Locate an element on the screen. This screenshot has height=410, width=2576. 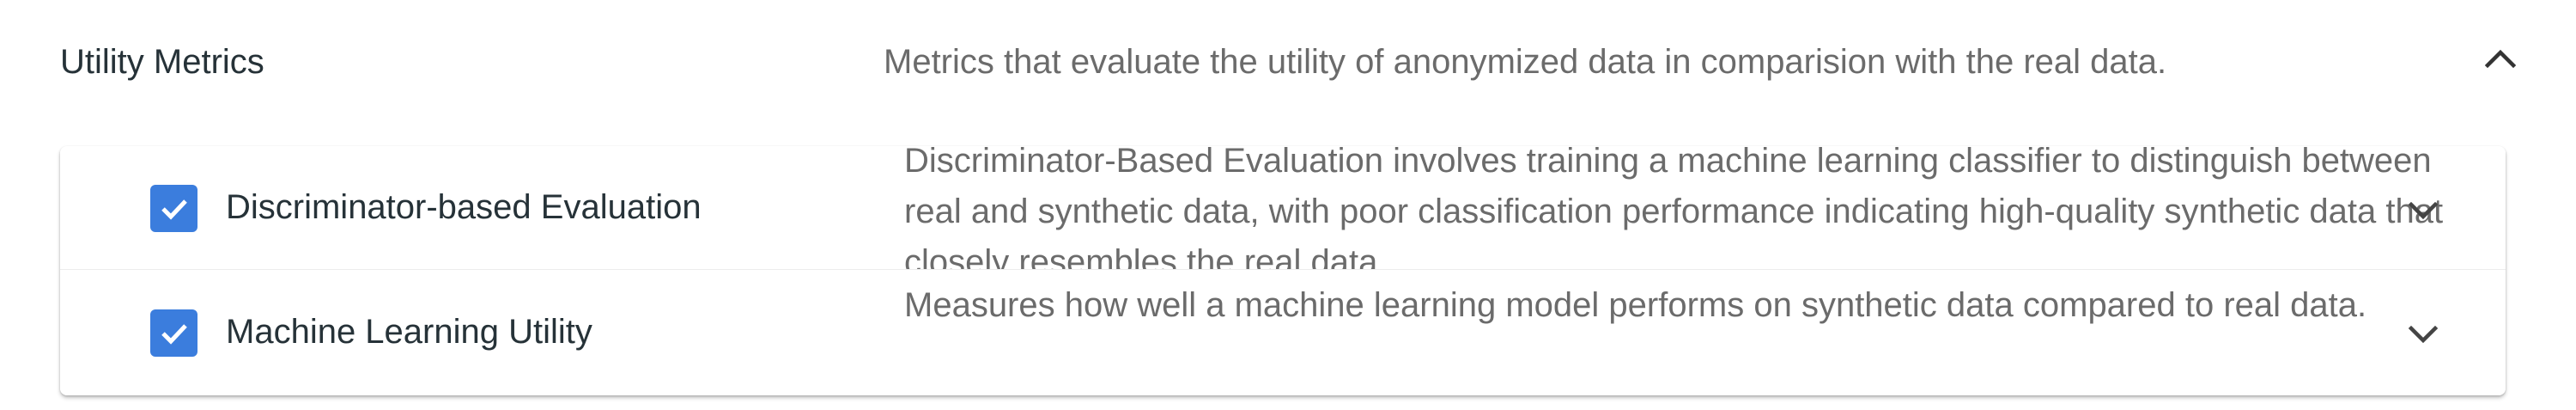
chevron-up-icon is located at coordinates (2500, 59).